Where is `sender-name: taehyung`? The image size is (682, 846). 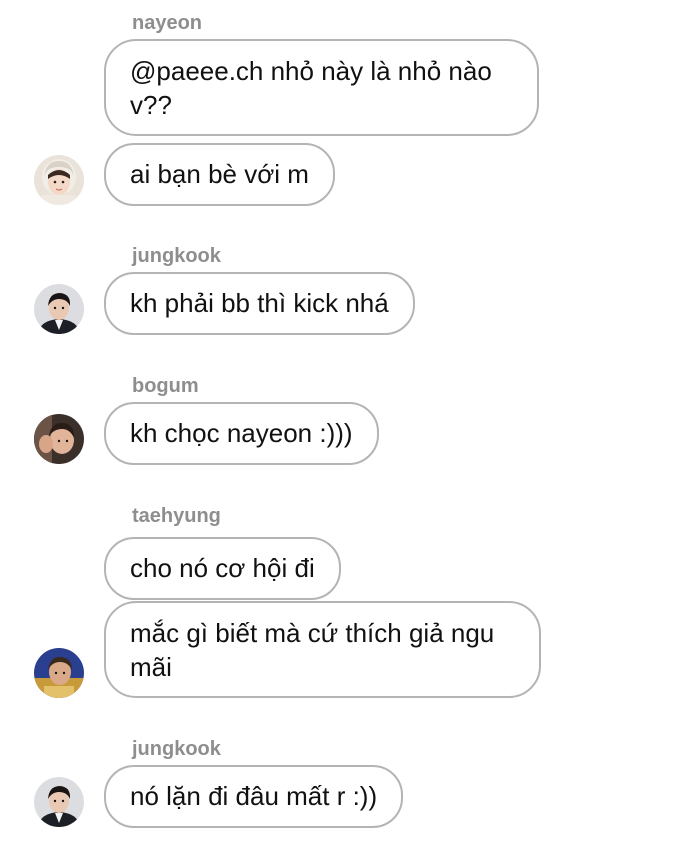
sender-name: taehyung is located at coordinates (176, 516).